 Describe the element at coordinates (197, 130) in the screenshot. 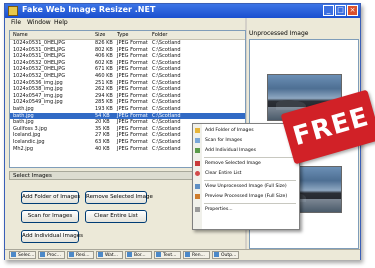

I see `folder-icon` at that location.